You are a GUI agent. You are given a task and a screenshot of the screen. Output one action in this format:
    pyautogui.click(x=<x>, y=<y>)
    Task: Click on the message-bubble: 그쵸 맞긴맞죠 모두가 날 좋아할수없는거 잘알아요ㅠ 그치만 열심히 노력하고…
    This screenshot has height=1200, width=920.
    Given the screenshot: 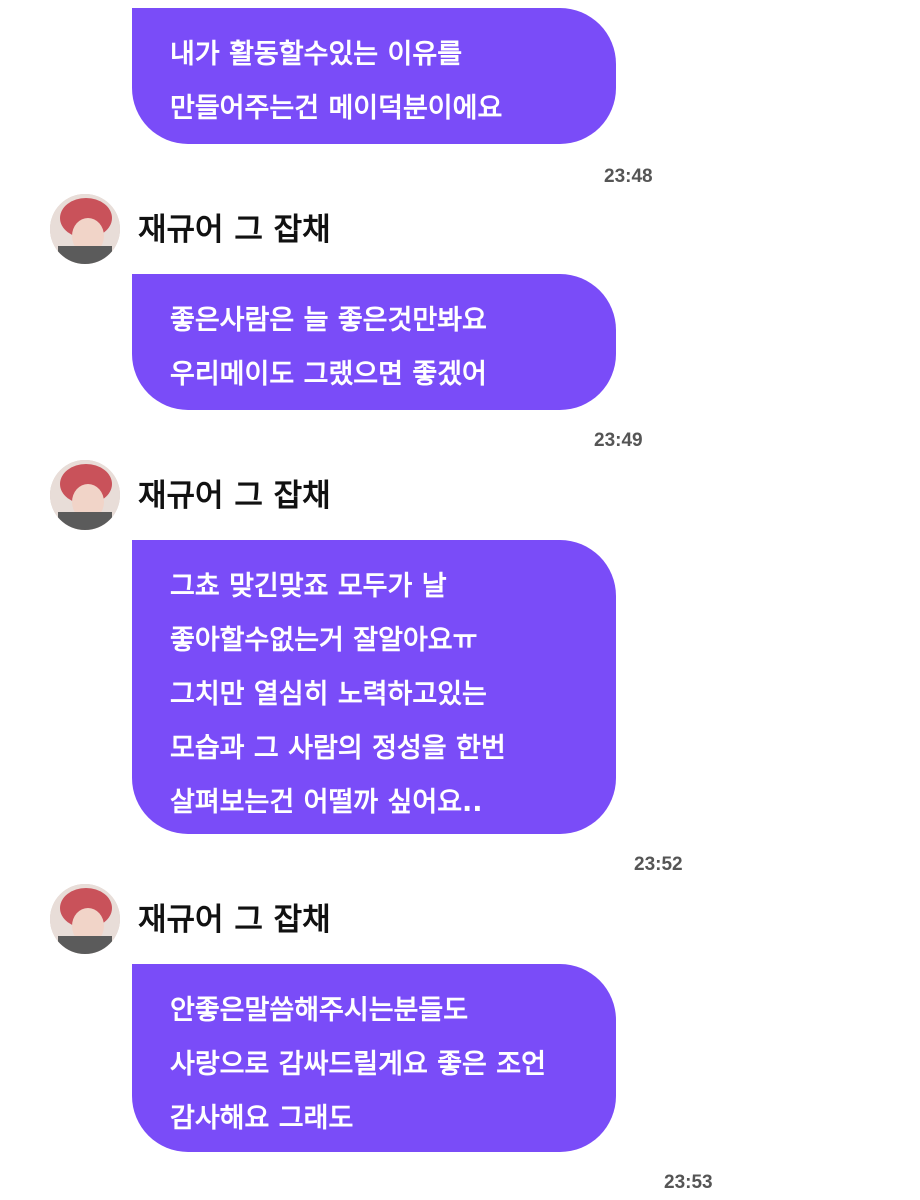 What is the action you would take?
    pyautogui.click(x=374, y=687)
    